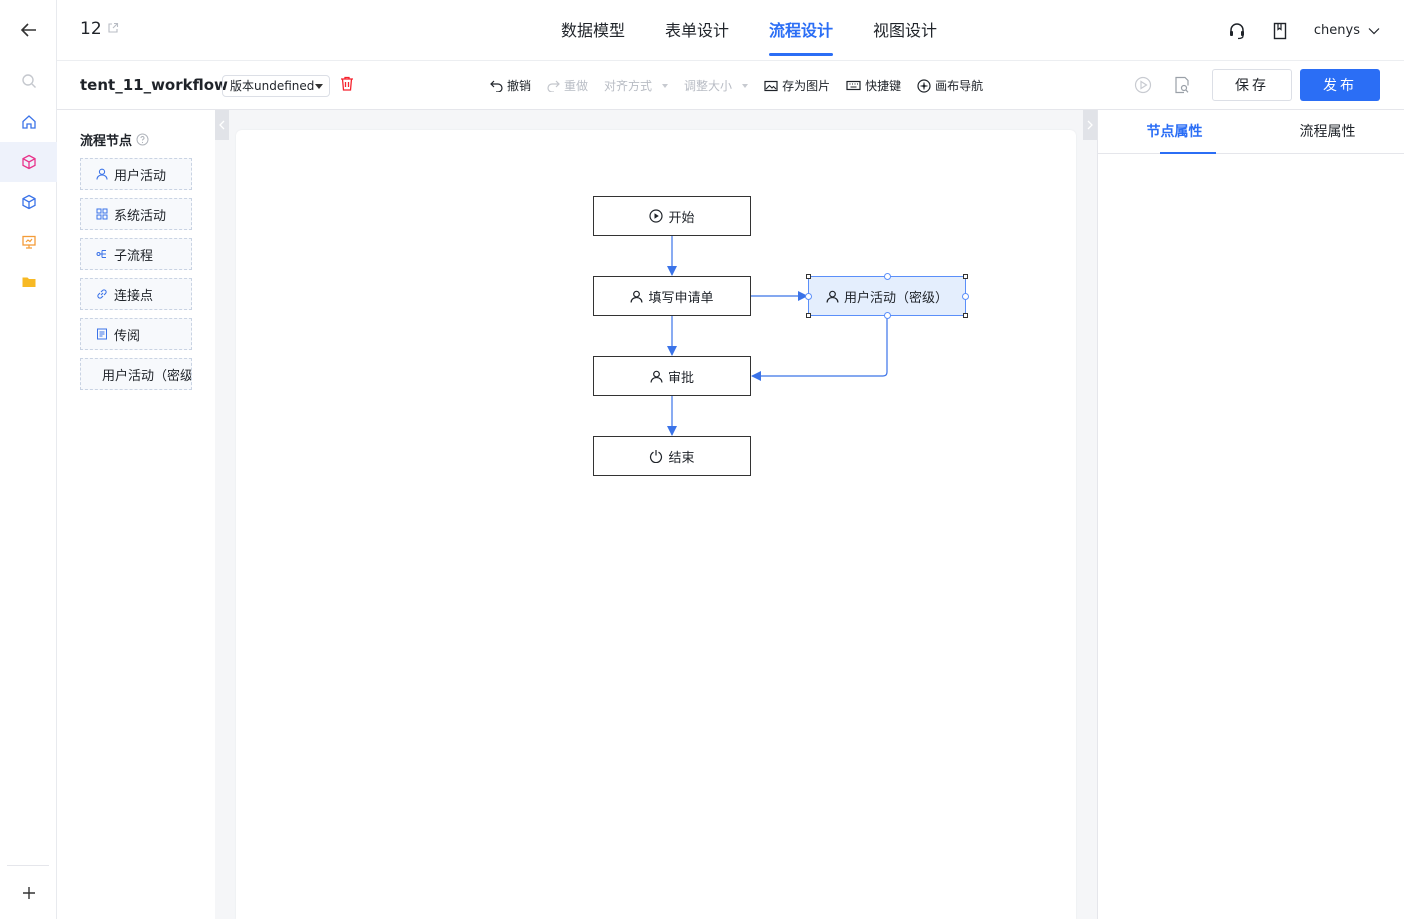  What do you see at coordinates (1237, 31) in the screenshot?
I see `support-headset-icon` at bounding box center [1237, 31].